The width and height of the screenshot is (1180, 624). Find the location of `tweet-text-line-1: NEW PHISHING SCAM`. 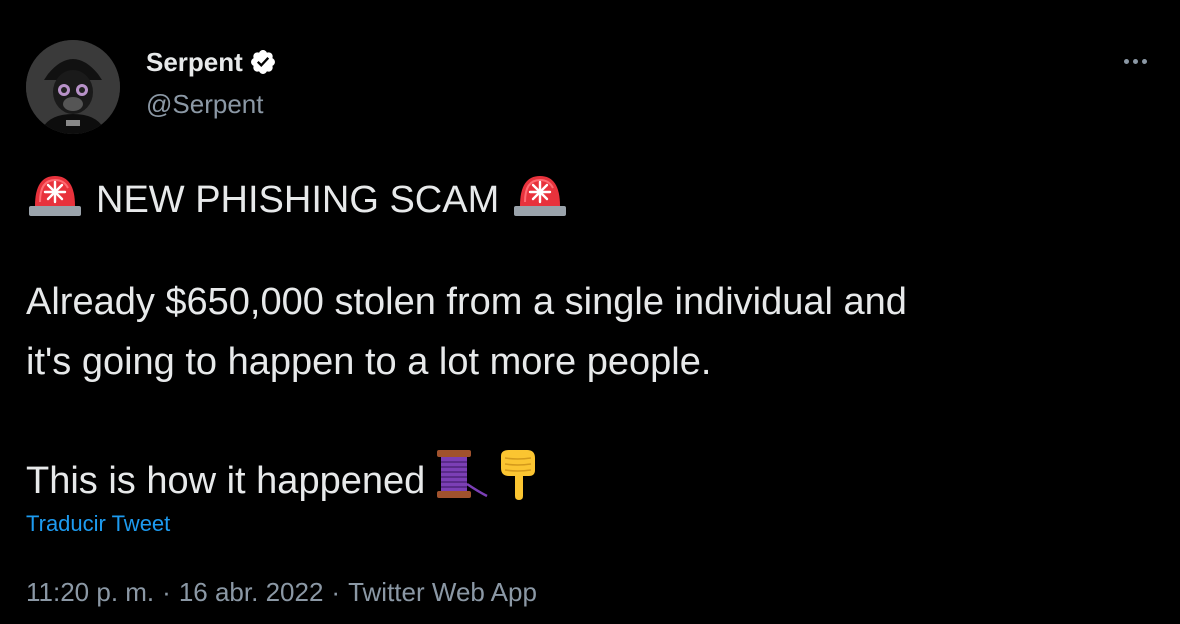

tweet-text-line-1: NEW PHISHING SCAM is located at coordinates (297, 200).